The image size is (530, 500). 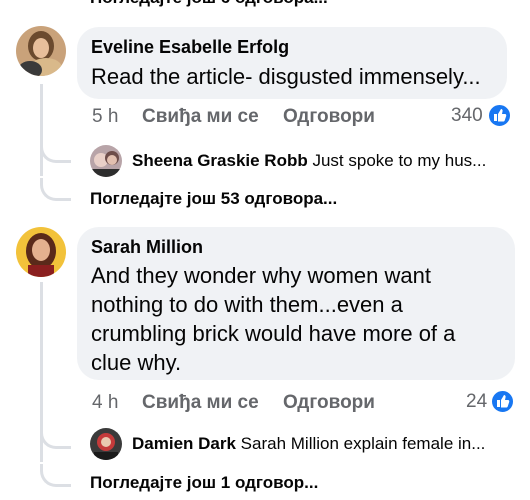 I want to click on comment-time: 5 h, so click(x=105, y=117).